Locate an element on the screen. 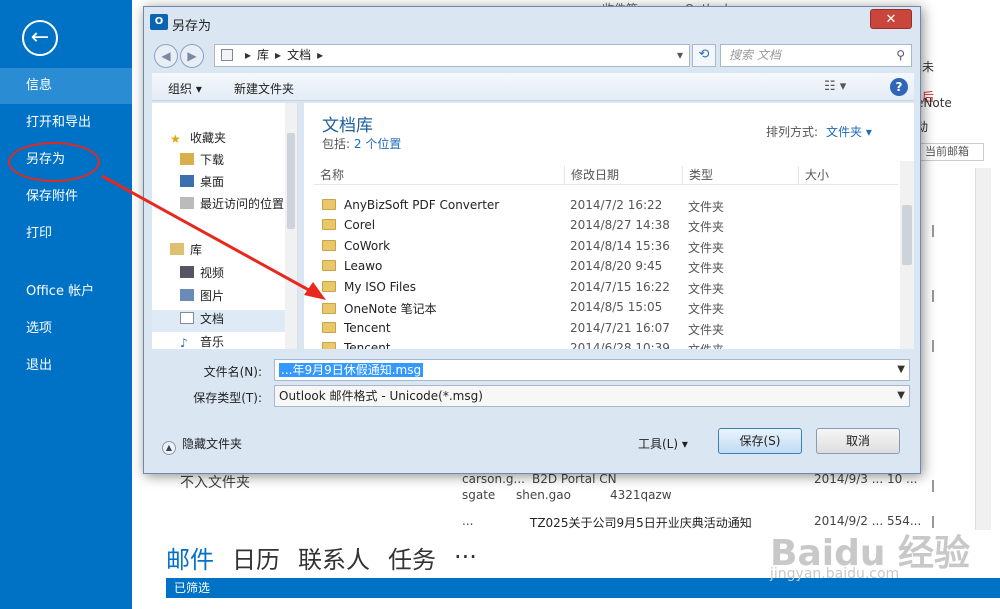 The image size is (1000, 609). nav-mail: 邮件 is located at coordinates (190, 557).